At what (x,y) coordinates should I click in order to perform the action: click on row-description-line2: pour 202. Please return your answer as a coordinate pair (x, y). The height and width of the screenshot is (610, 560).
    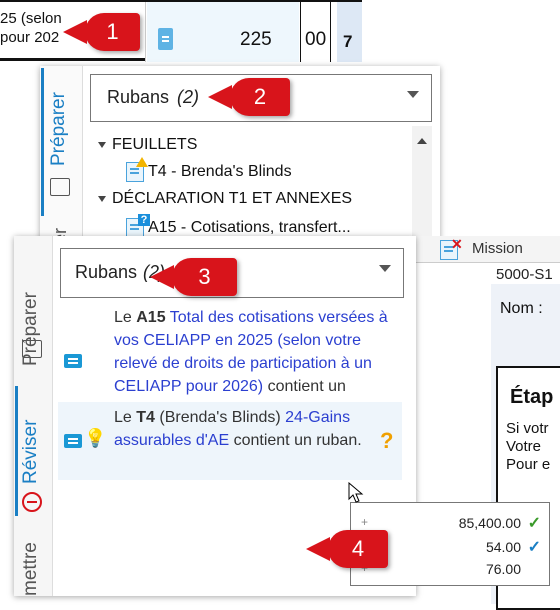
    Looking at the image, I should click on (30, 37).